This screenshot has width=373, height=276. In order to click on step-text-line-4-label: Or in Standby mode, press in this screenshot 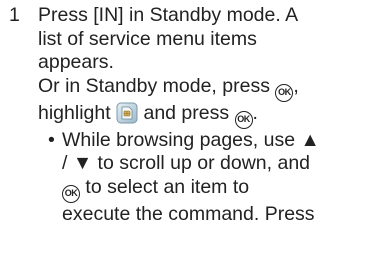, I will do `click(154, 85)`.